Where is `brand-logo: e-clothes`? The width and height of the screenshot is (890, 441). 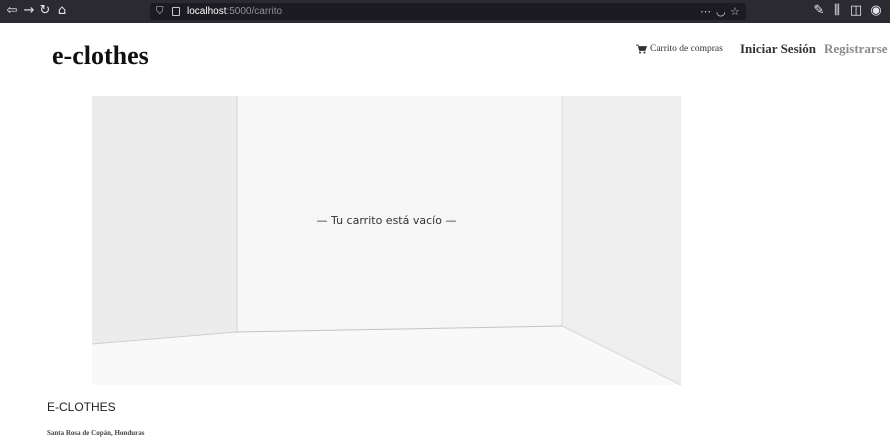
brand-logo: e-clothes is located at coordinates (100, 56).